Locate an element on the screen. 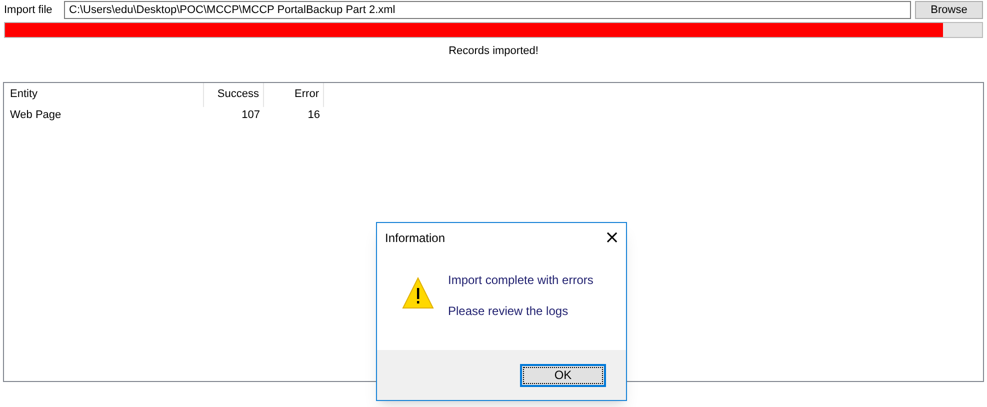  dialog-message: Import complete with errors is located at coordinates (521, 280).